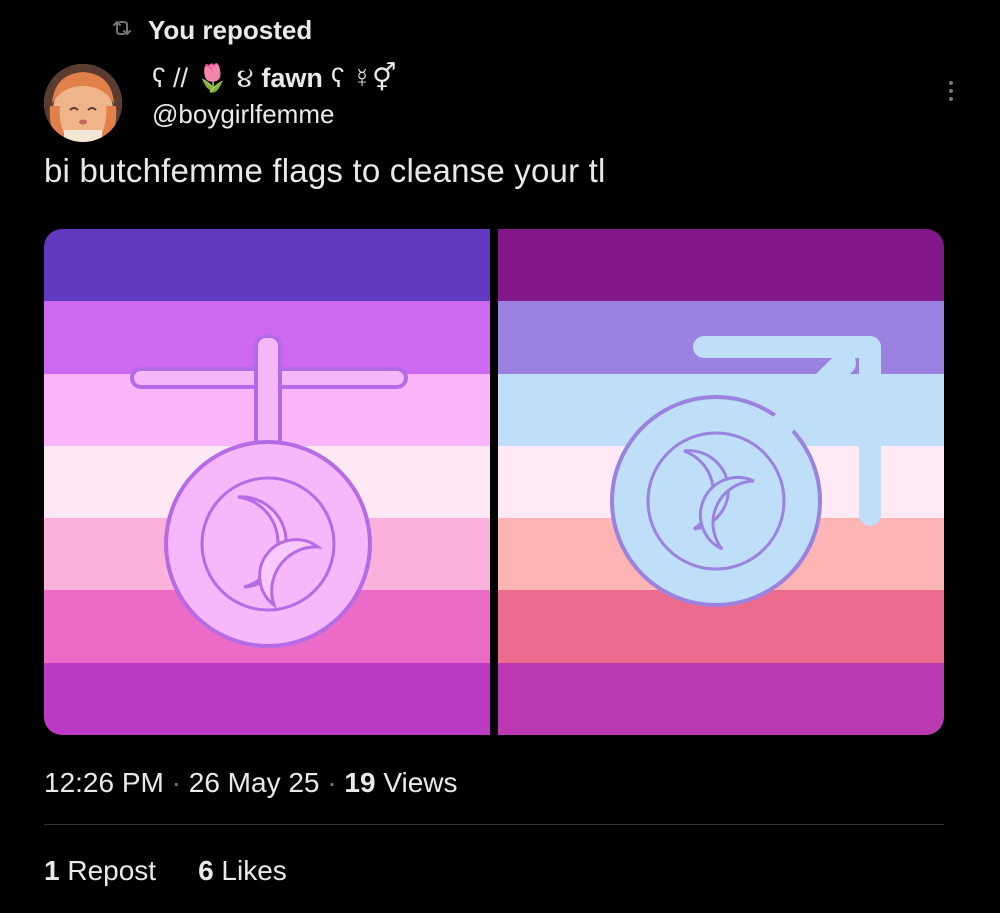 The height and width of the screenshot is (913, 1000). What do you see at coordinates (416, 782) in the screenshot?
I see `views-label: Views` at bounding box center [416, 782].